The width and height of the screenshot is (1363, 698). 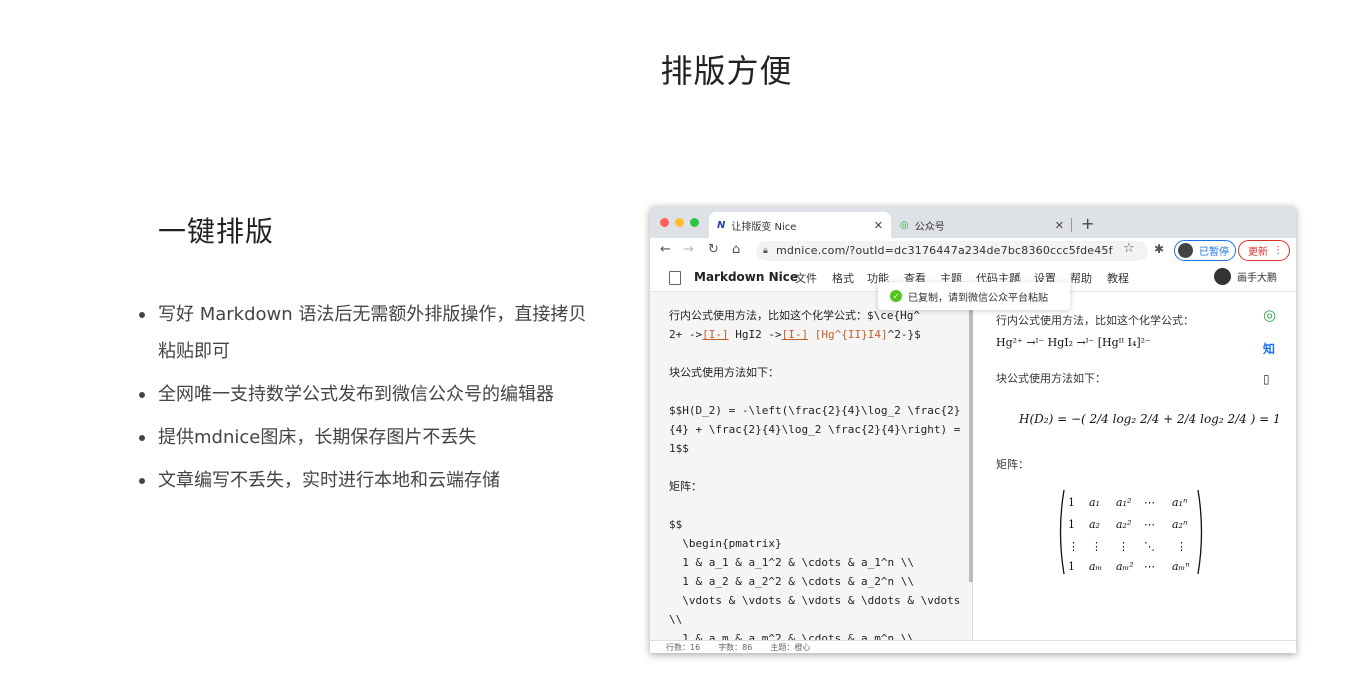 I want to click on kebab-menu-icon: ⋮, so click(x=1278, y=250).